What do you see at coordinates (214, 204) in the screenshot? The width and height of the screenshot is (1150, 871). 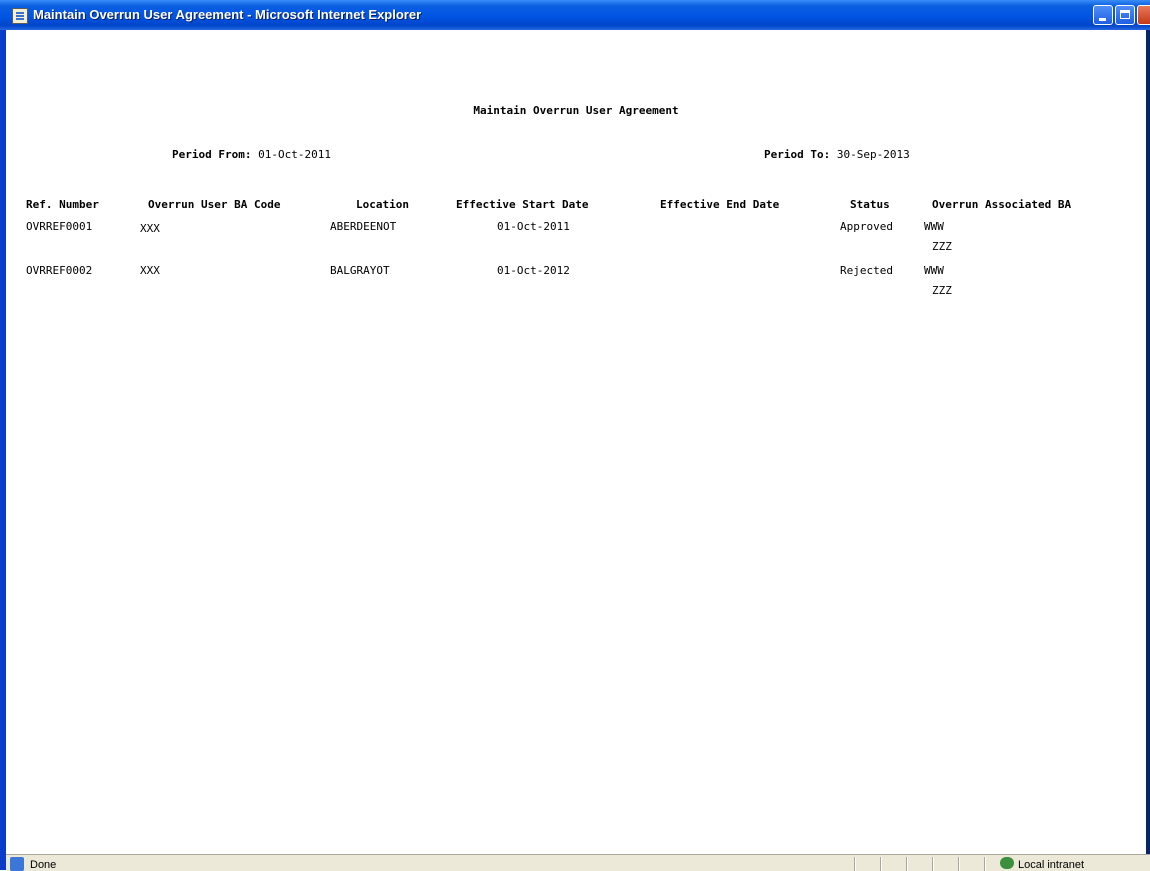 I see `header-ba-code: Overrun User BA Code` at bounding box center [214, 204].